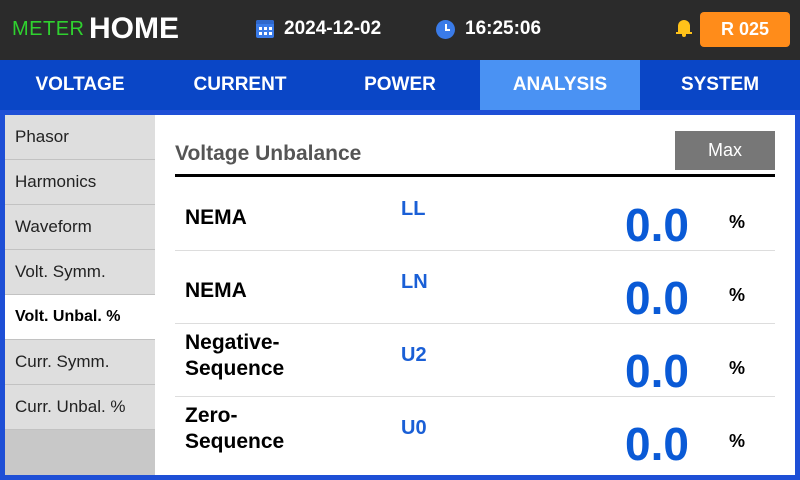  What do you see at coordinates (235, 355) in the screenshot?
I see `row-name: Negative- Sequence` at bounding box center [235, 355].